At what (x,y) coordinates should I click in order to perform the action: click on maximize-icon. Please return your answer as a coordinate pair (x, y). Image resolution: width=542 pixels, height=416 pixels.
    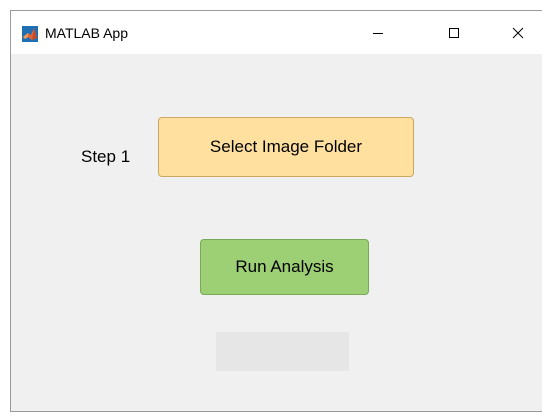
    Looking at the image, I should click on (454, 32).